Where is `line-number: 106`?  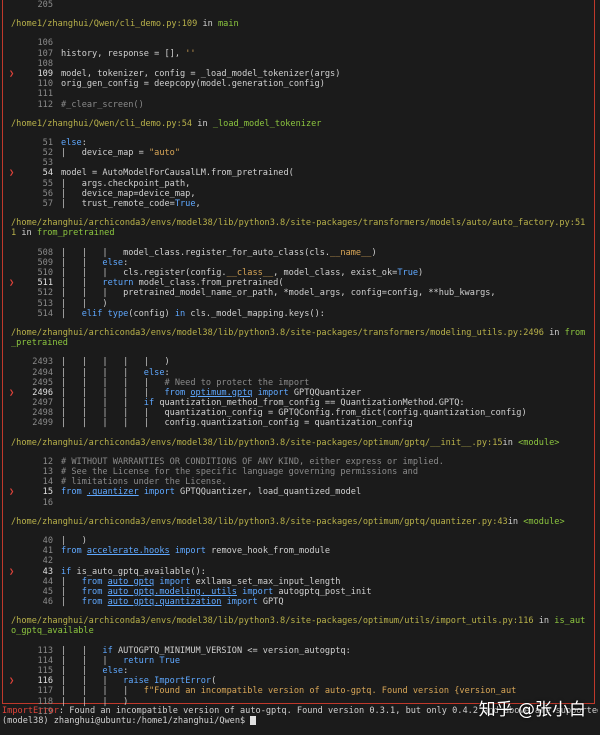
line-number: 106 is located at coordinates (45, 43).